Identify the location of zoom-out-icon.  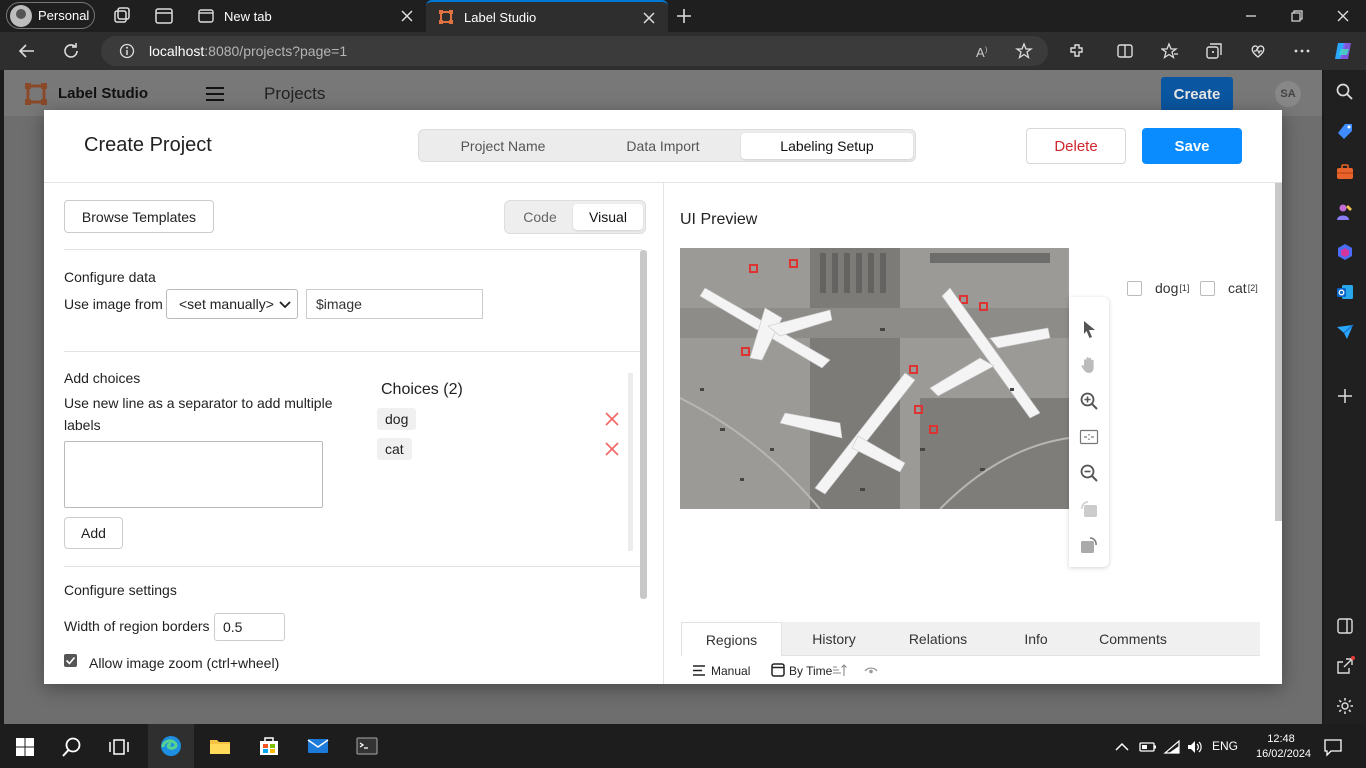
(1089, 473).